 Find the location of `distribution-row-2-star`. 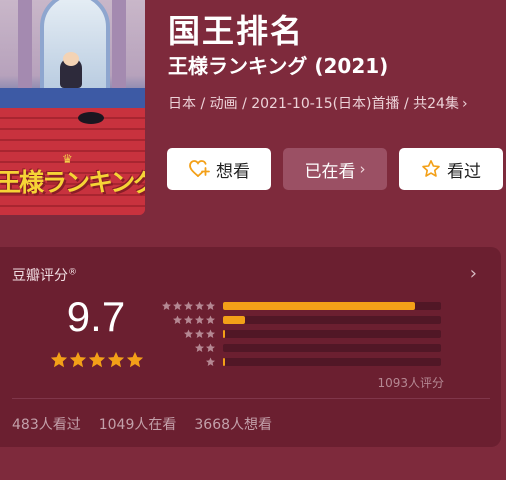

distribution-row-2-star is located at coordinates (305, 348).